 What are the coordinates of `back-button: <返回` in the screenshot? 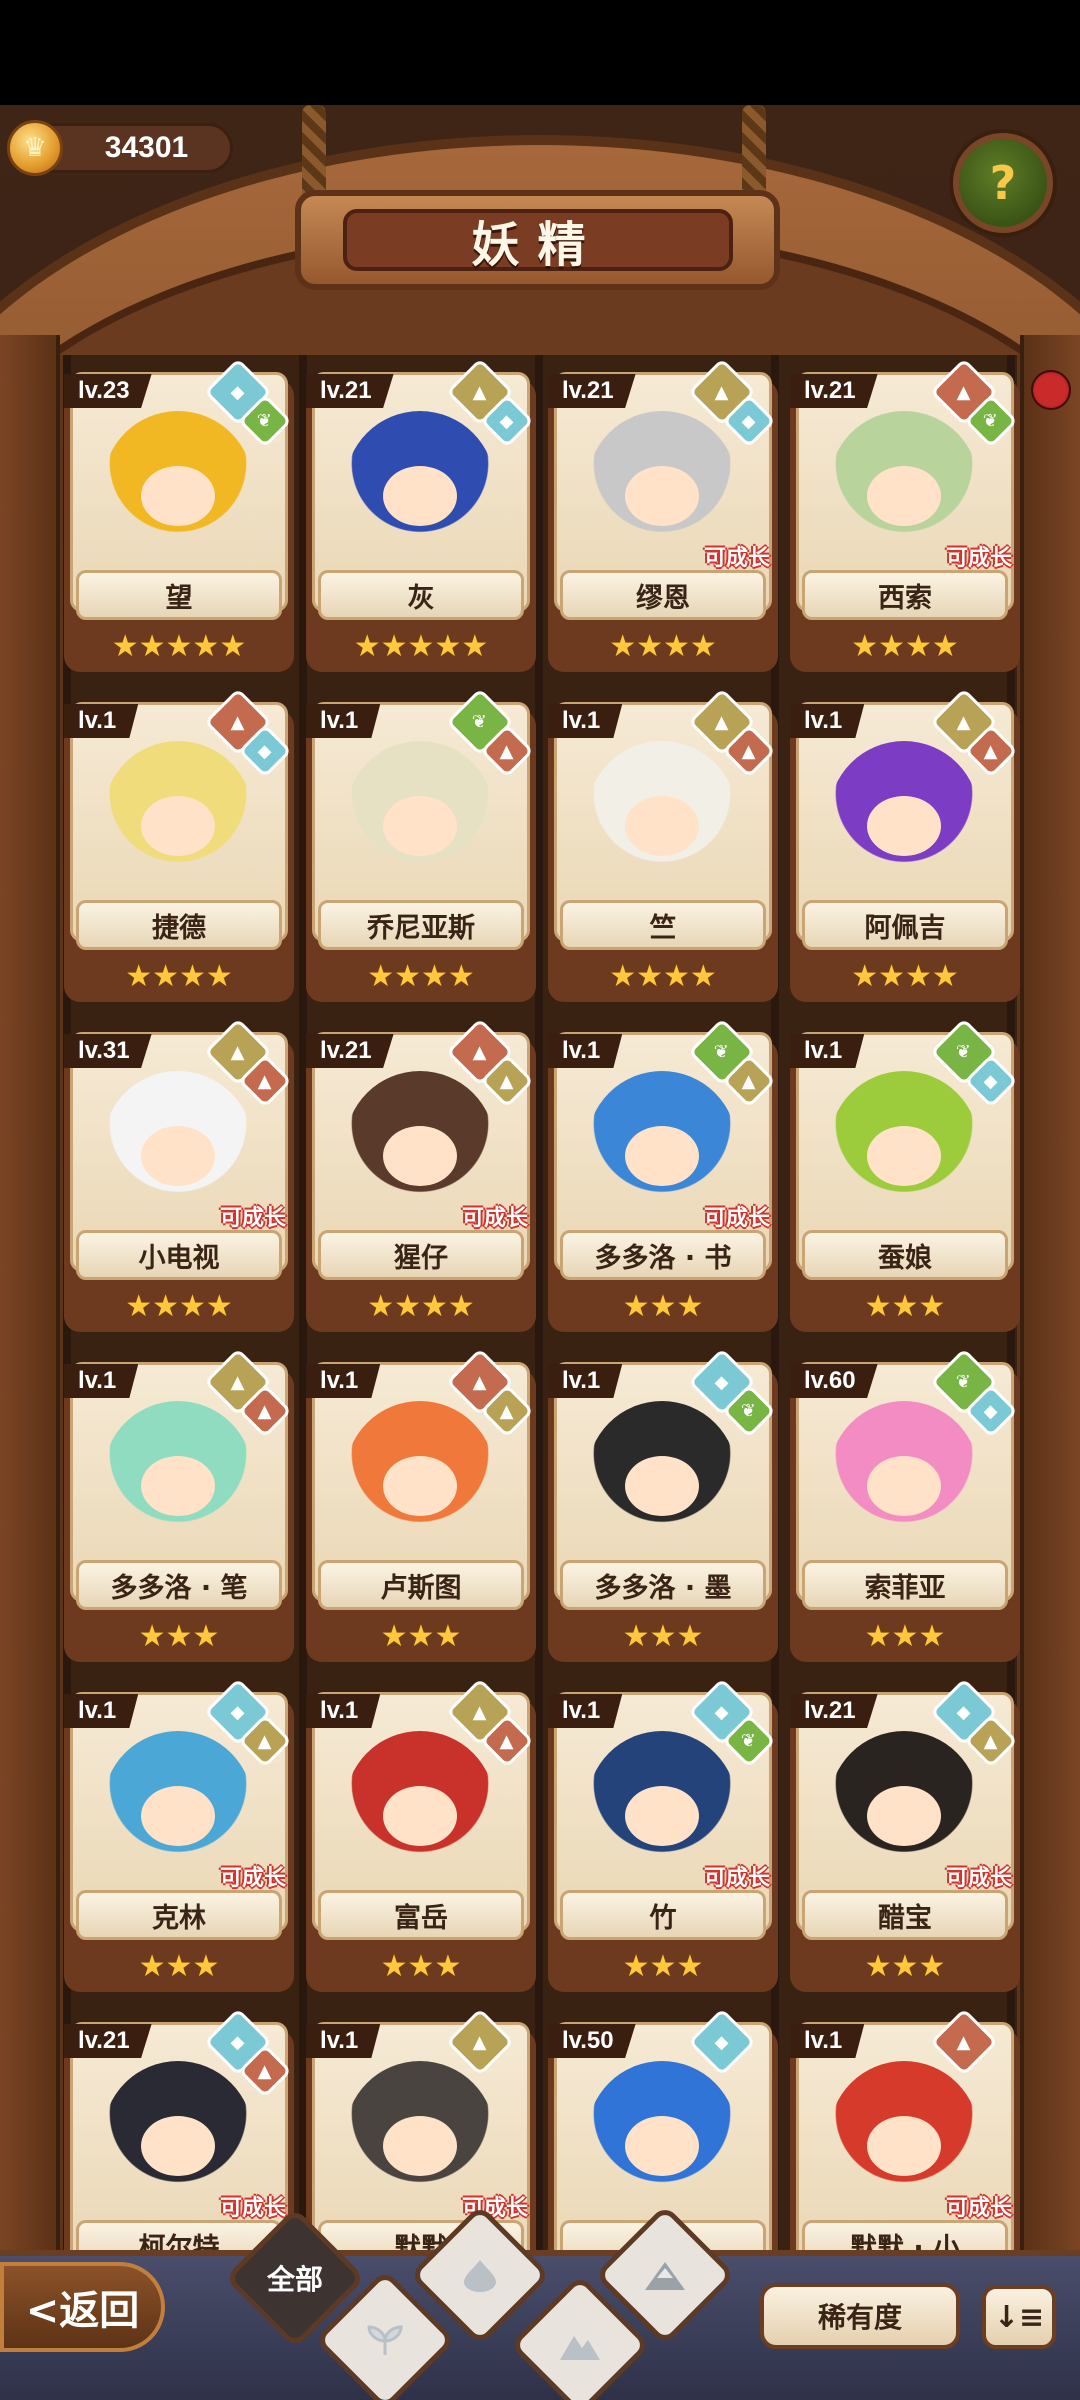 It's located at (82, 2307).